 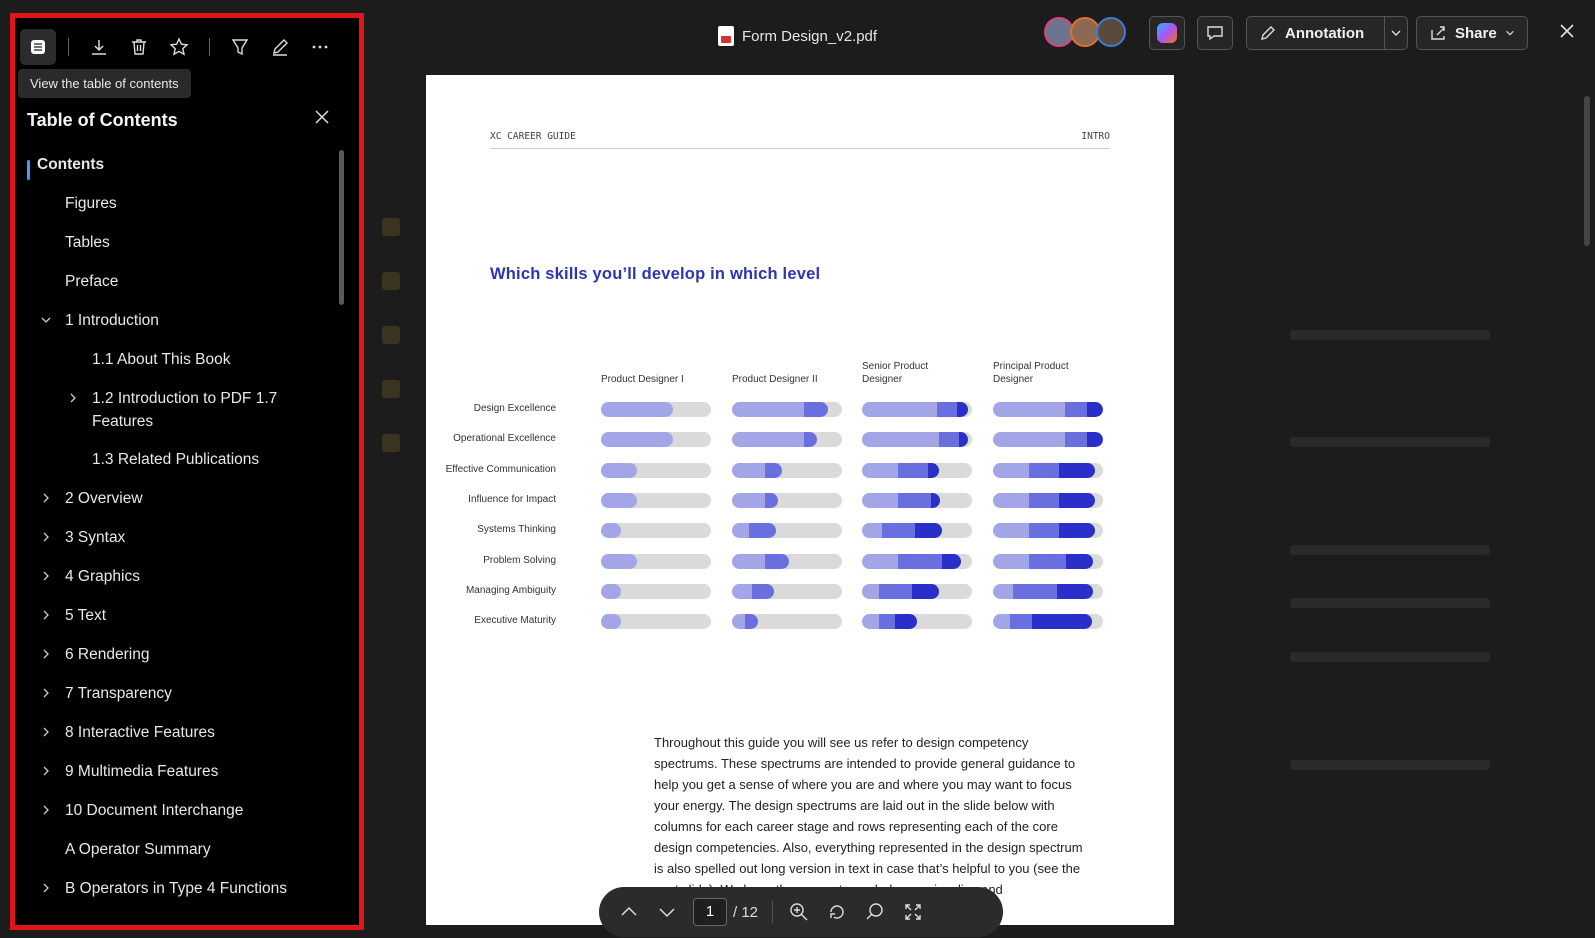 What do you see at coordinates (797, 36) in the screenshot?
I see `file-title: Form Design_v2.pdf` at bounding box center [797, 36].